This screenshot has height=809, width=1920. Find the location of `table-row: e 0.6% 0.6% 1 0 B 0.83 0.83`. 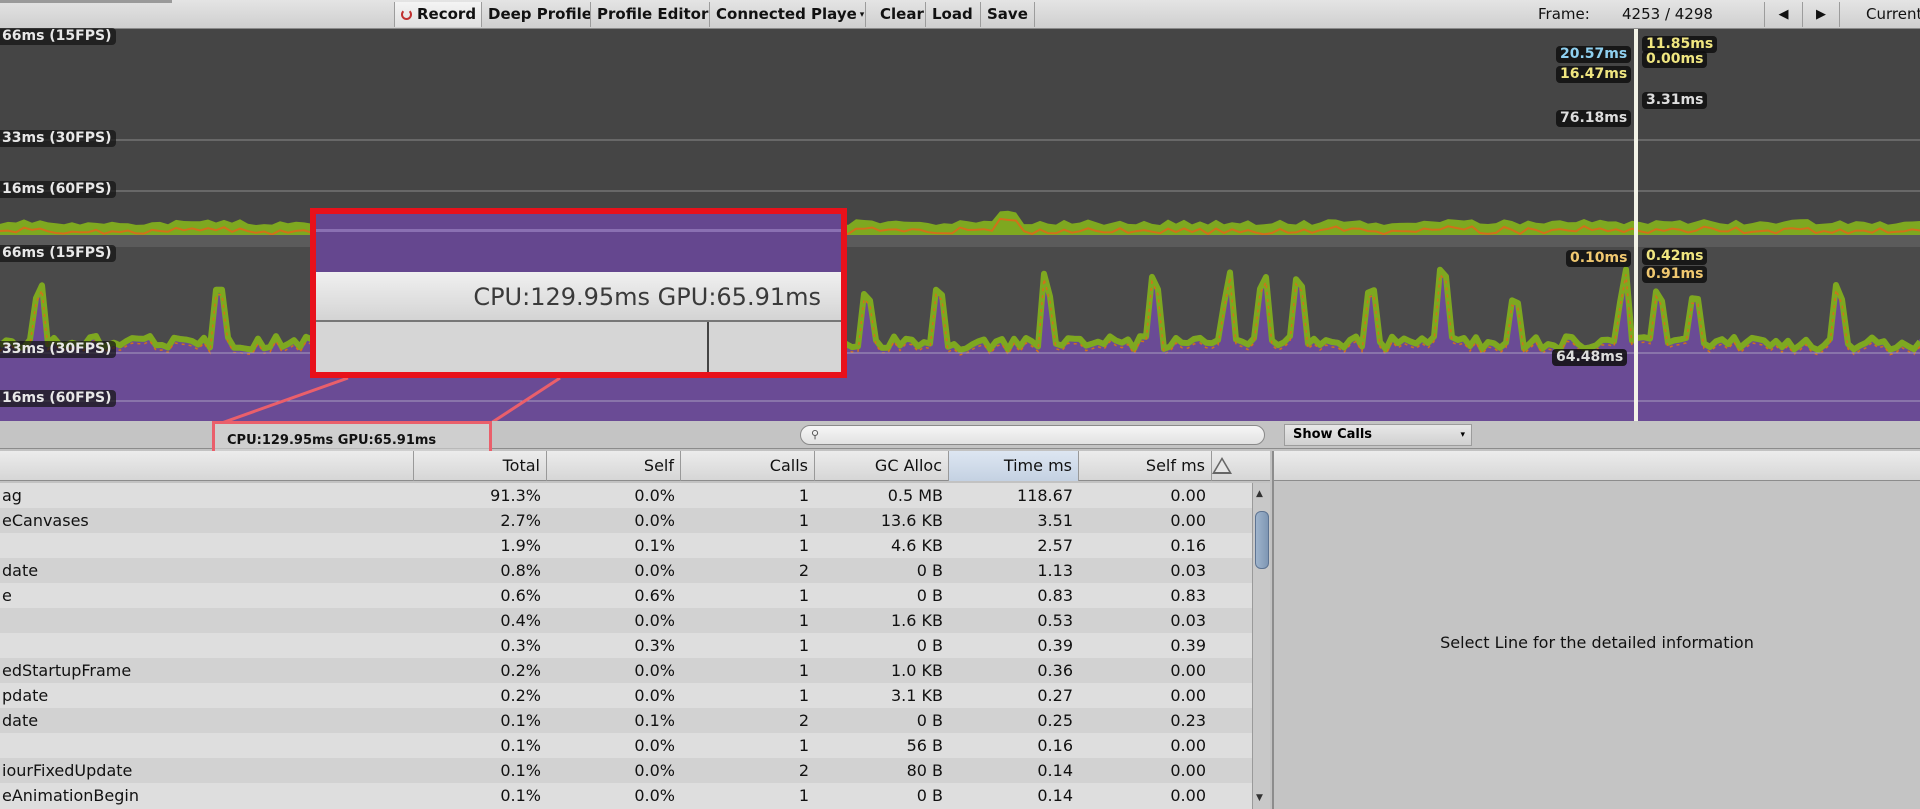

table-row: e 0.6% 0.6% 1 0 B 0.83 0.83 is located at coordinates (626, 595).